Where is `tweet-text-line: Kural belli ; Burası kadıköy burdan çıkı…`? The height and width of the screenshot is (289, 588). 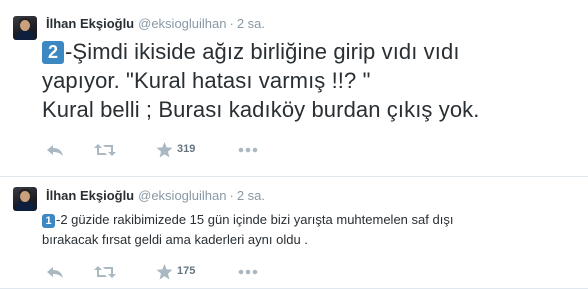
tweet-text-line: Kural belli ; Burası kadıköy burdan çıkı… is located at coordinates (261, 109).